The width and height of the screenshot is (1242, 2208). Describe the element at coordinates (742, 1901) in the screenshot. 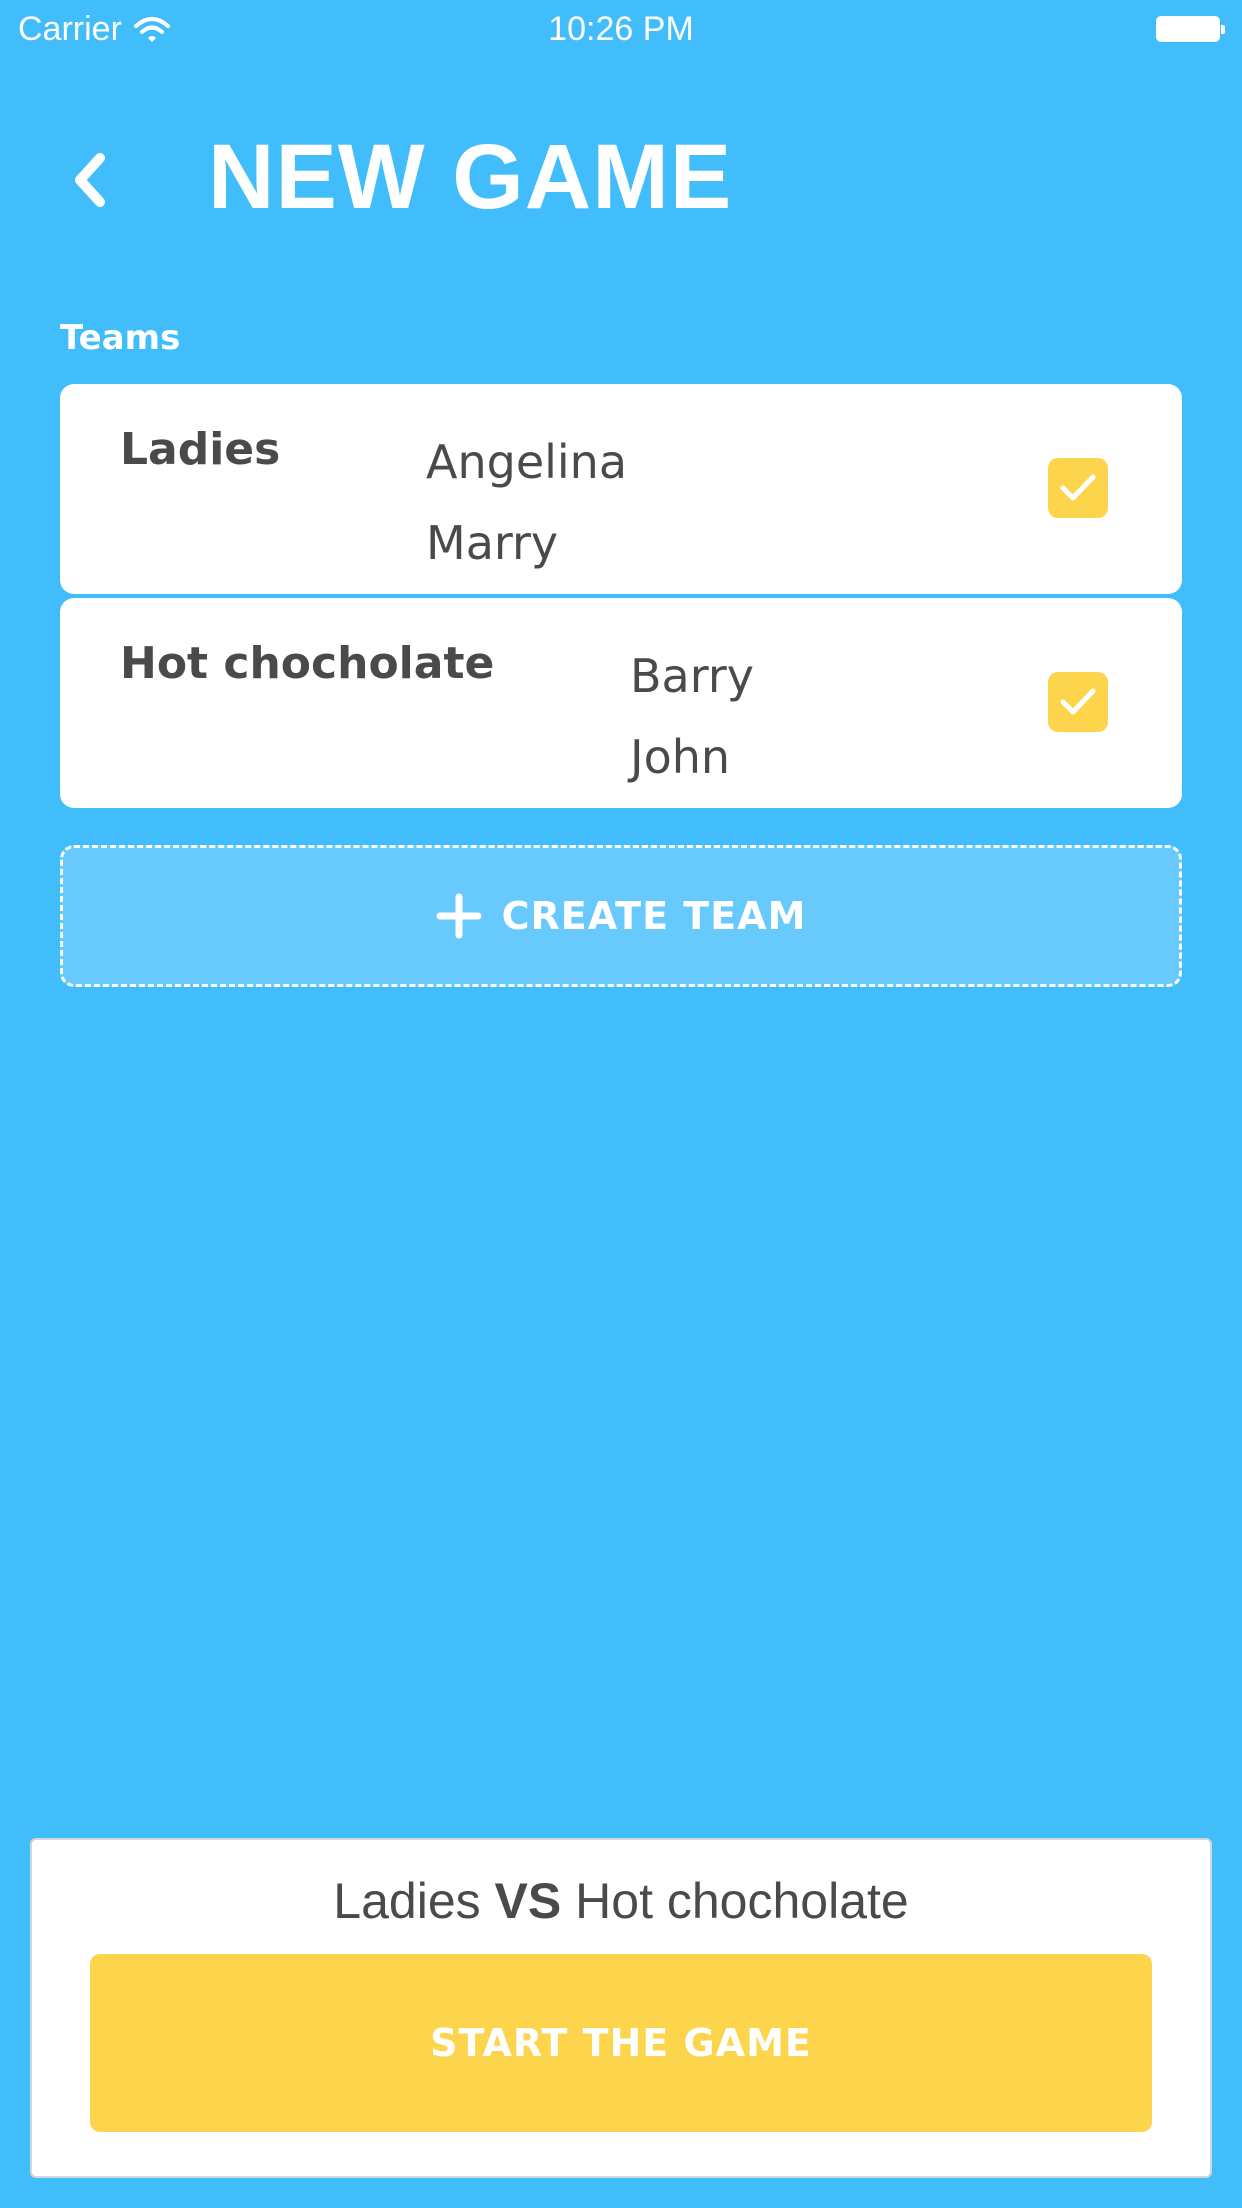

I see `matchup-team-b: Hot chocholate` at that location.